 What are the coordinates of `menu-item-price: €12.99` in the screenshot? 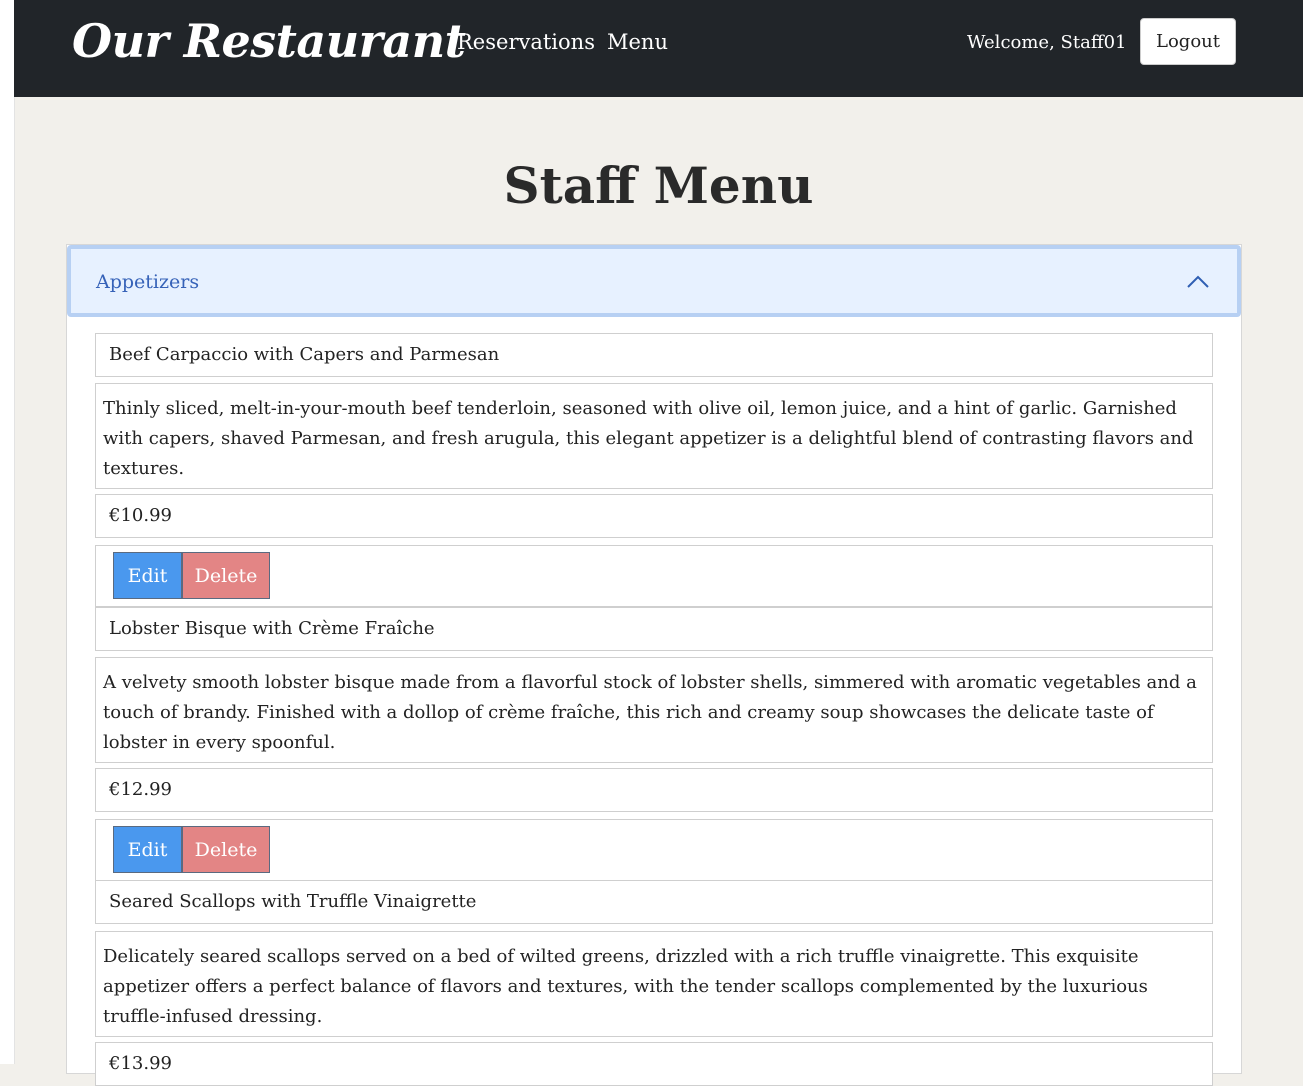 It's located at (654, 790).